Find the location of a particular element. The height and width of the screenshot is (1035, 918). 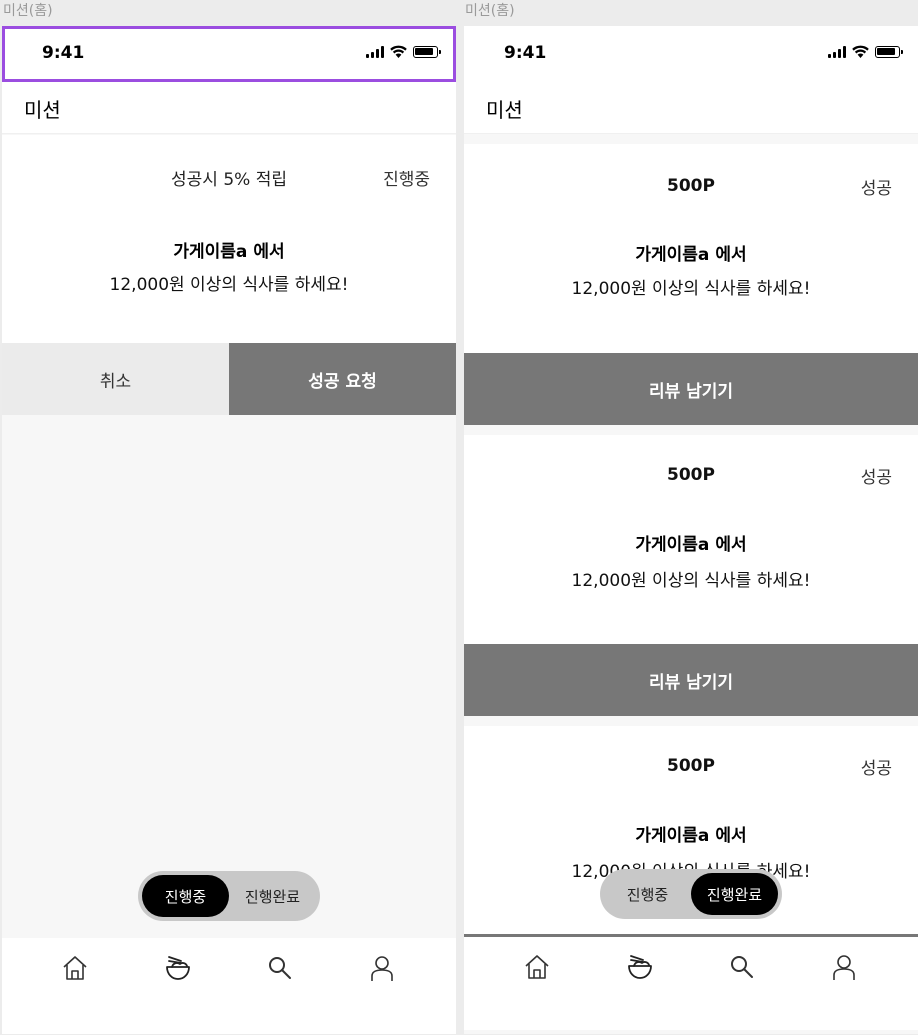

card-actions: 취소 성공 요청 is located at coordinates (229, 379).